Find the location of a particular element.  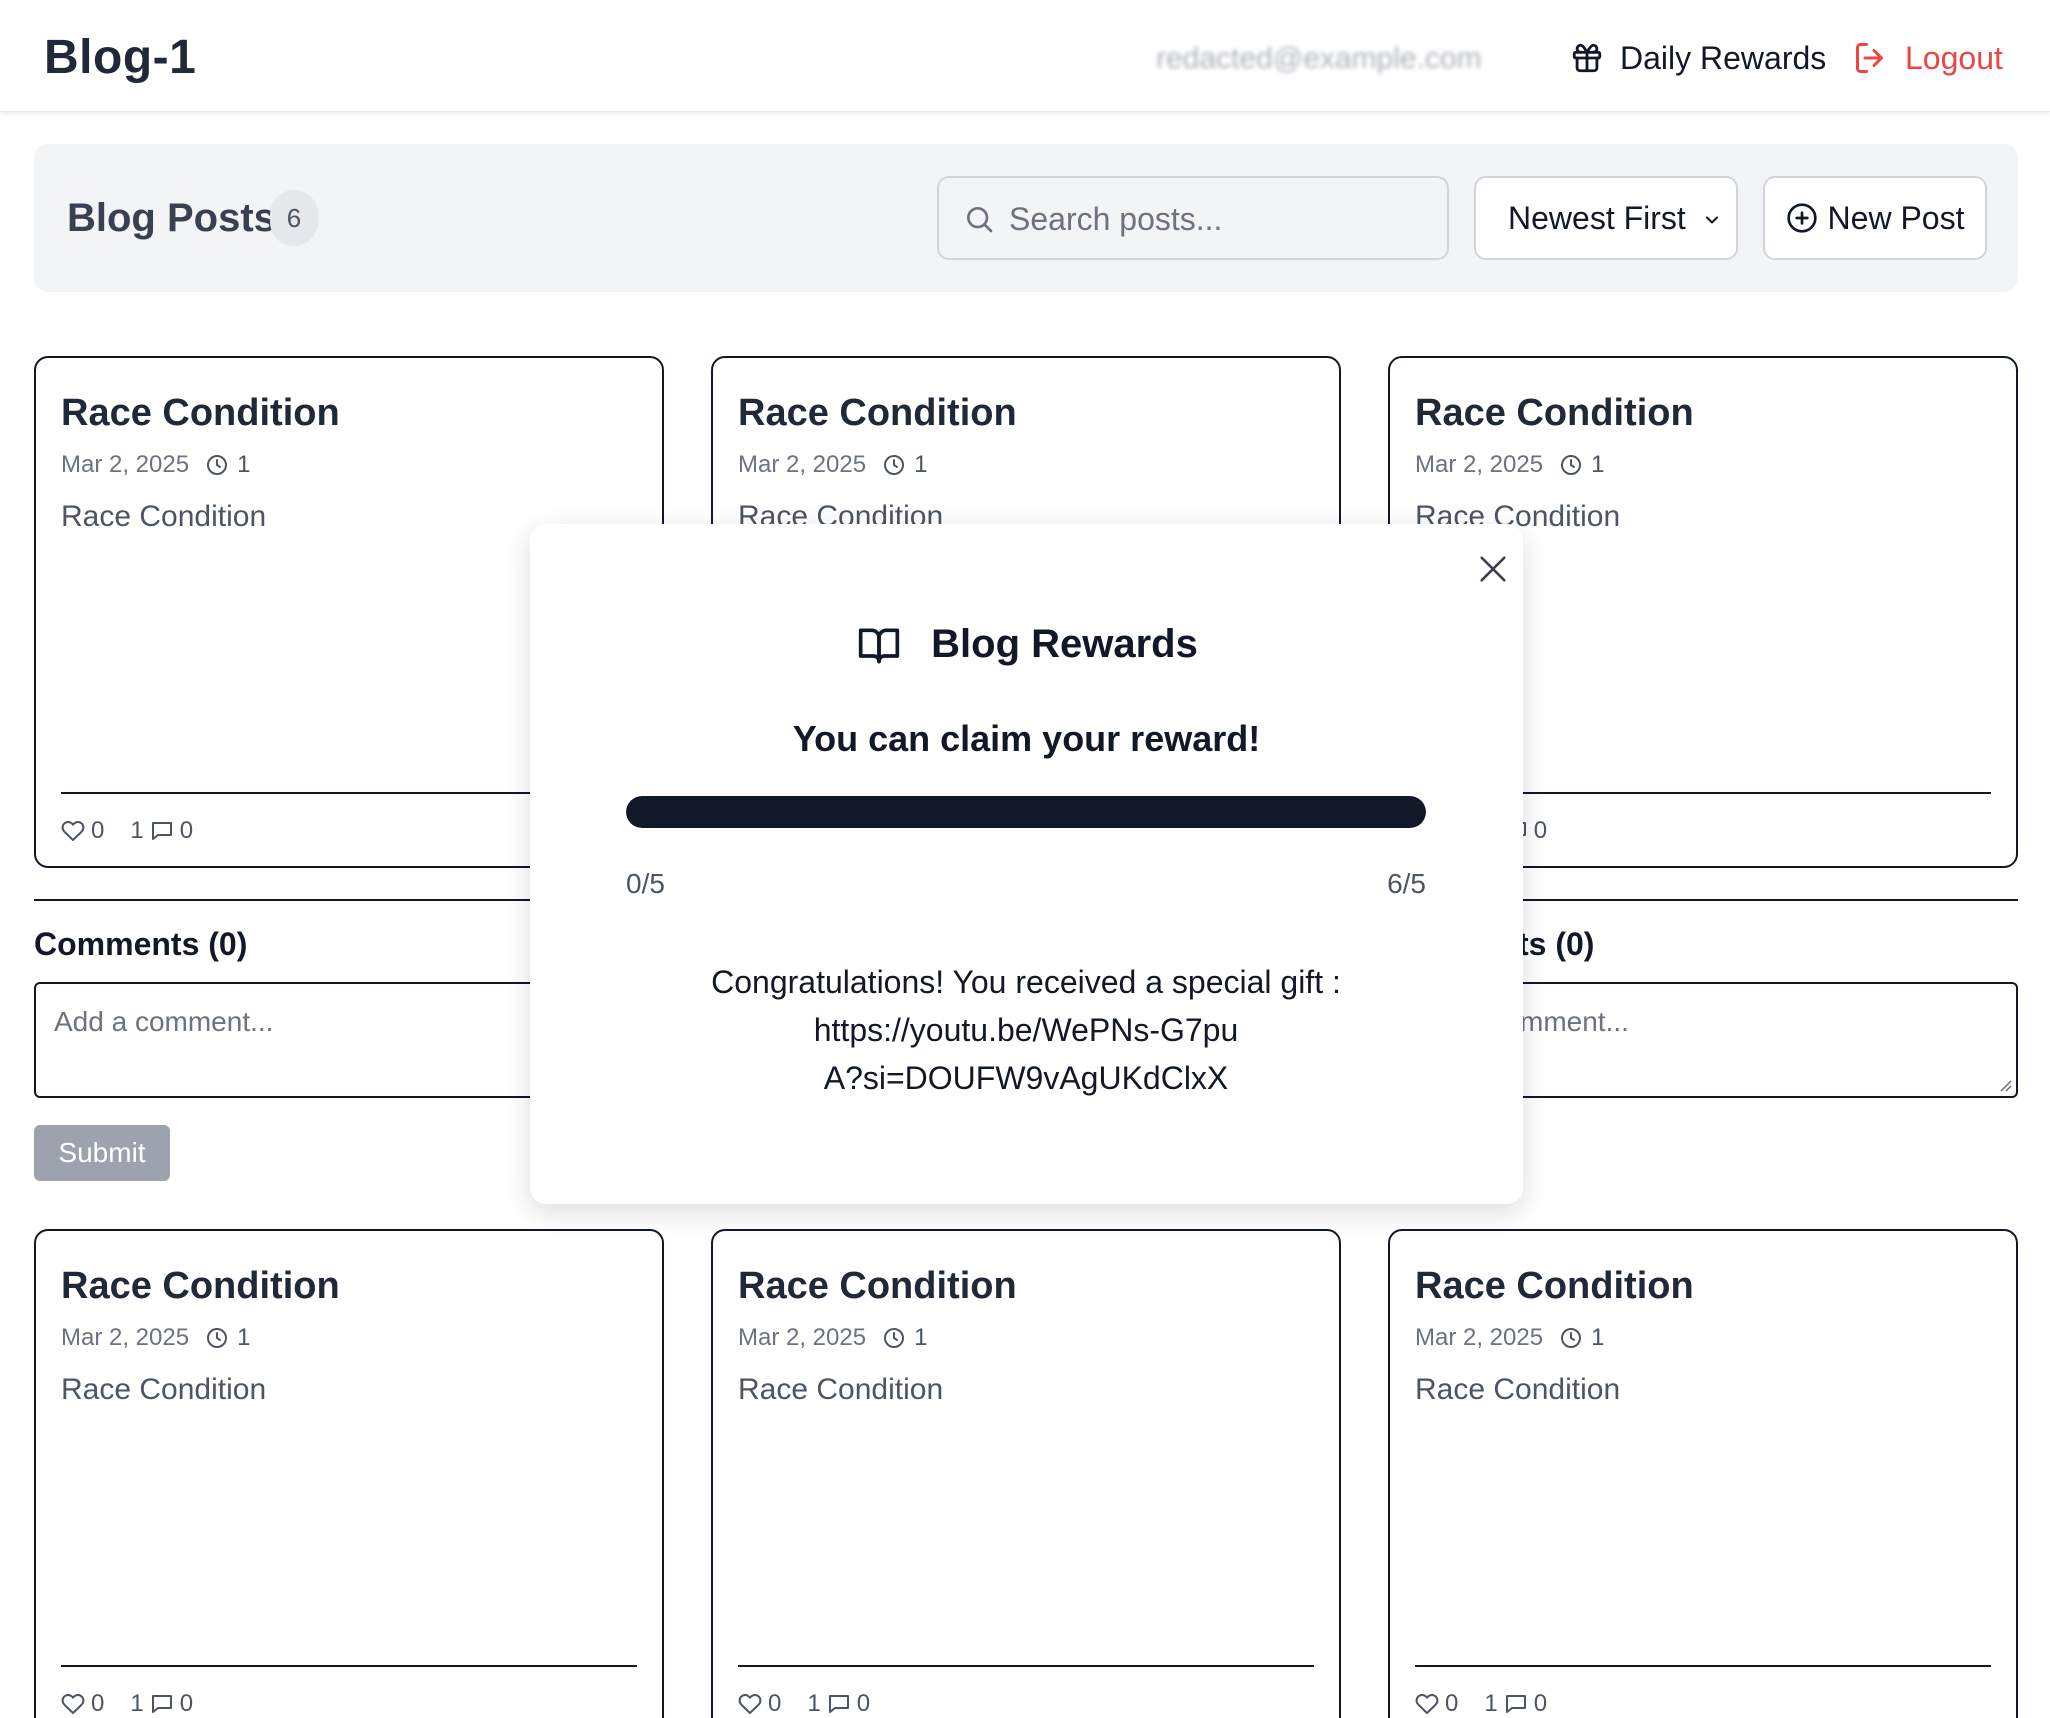

user-email: redacted@example.com is located at coordinates (1319, 58).